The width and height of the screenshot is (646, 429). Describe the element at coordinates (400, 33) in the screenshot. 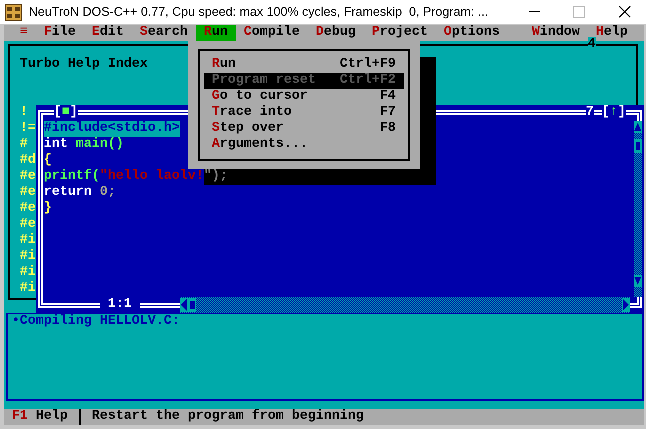

I see `menu-item: Project` at that location.